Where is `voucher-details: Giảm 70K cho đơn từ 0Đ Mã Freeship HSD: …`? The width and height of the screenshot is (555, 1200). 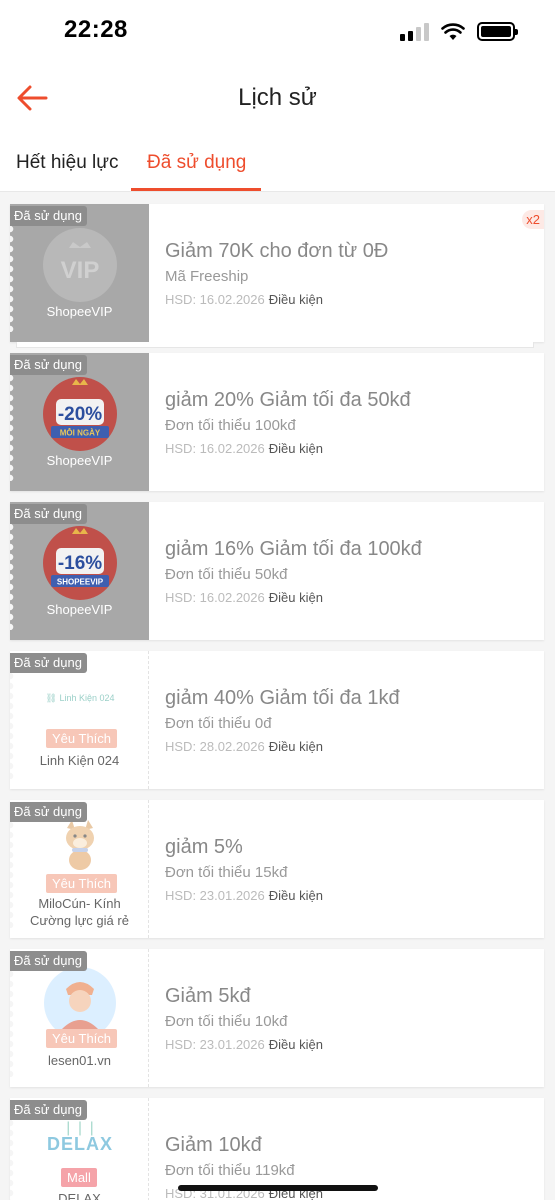
voucher-details: Giảm 70K cho đơn từ 0Đ Mã Freeship HSD: … is located at coordinates (354, 273).